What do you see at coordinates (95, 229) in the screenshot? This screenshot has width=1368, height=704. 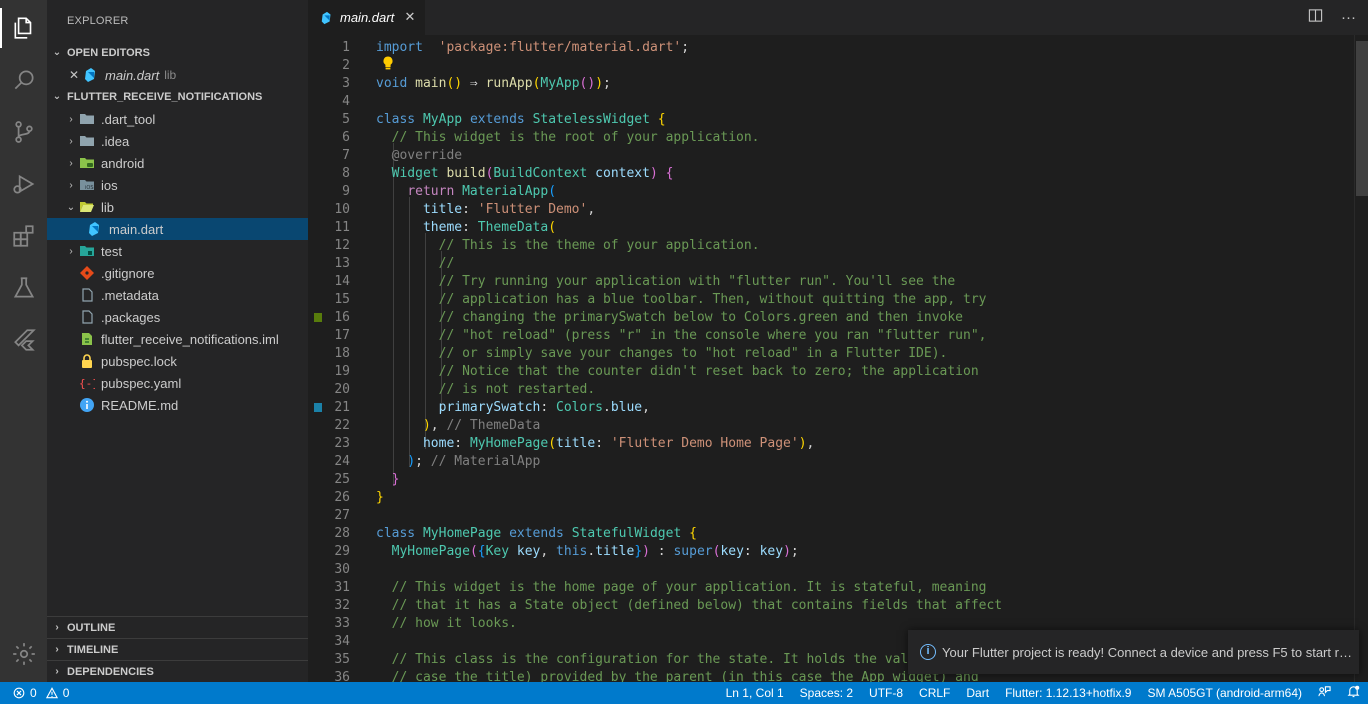 I see `dart-file-icon` at bounding box center [95, 229].